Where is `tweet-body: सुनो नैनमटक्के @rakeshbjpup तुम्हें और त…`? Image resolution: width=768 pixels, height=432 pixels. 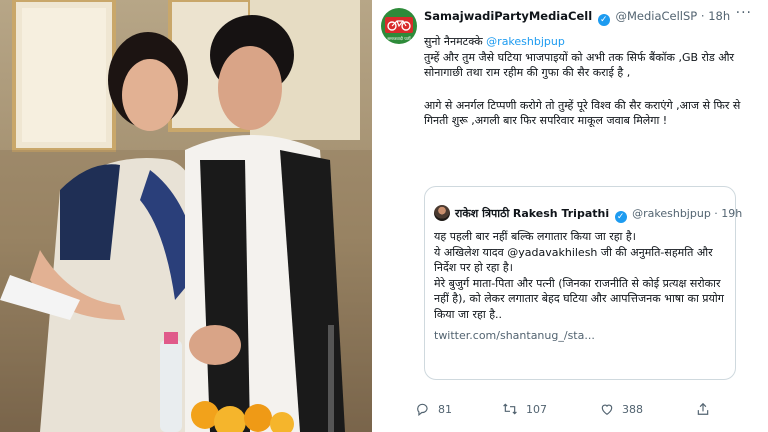 tweet-body: सुनो नैनमटक्के @rakeshbjpup तुम्हें और त… is located at coordinates (592, 81).